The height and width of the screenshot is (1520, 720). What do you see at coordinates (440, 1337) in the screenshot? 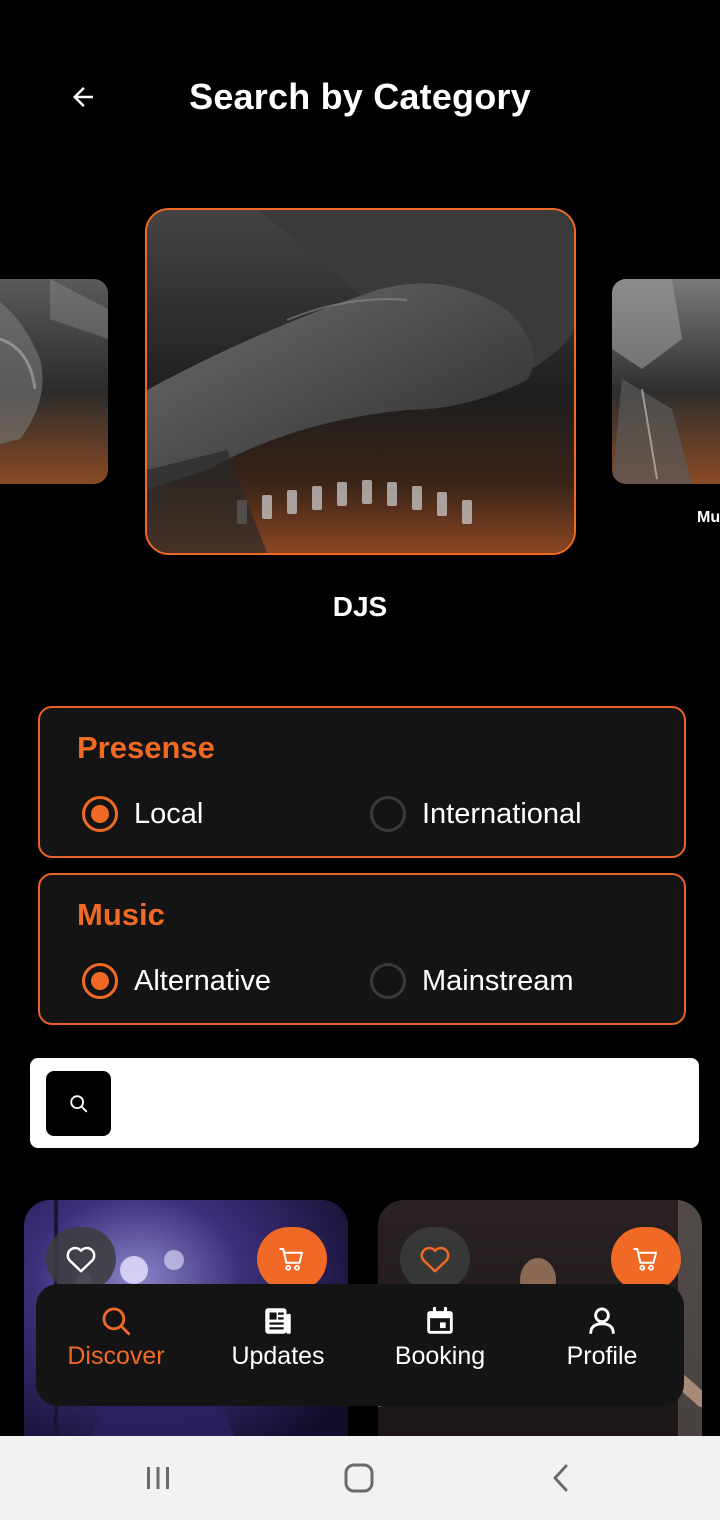
I see `nav-item-booking: Booking` at bounding box center [440, 1337].